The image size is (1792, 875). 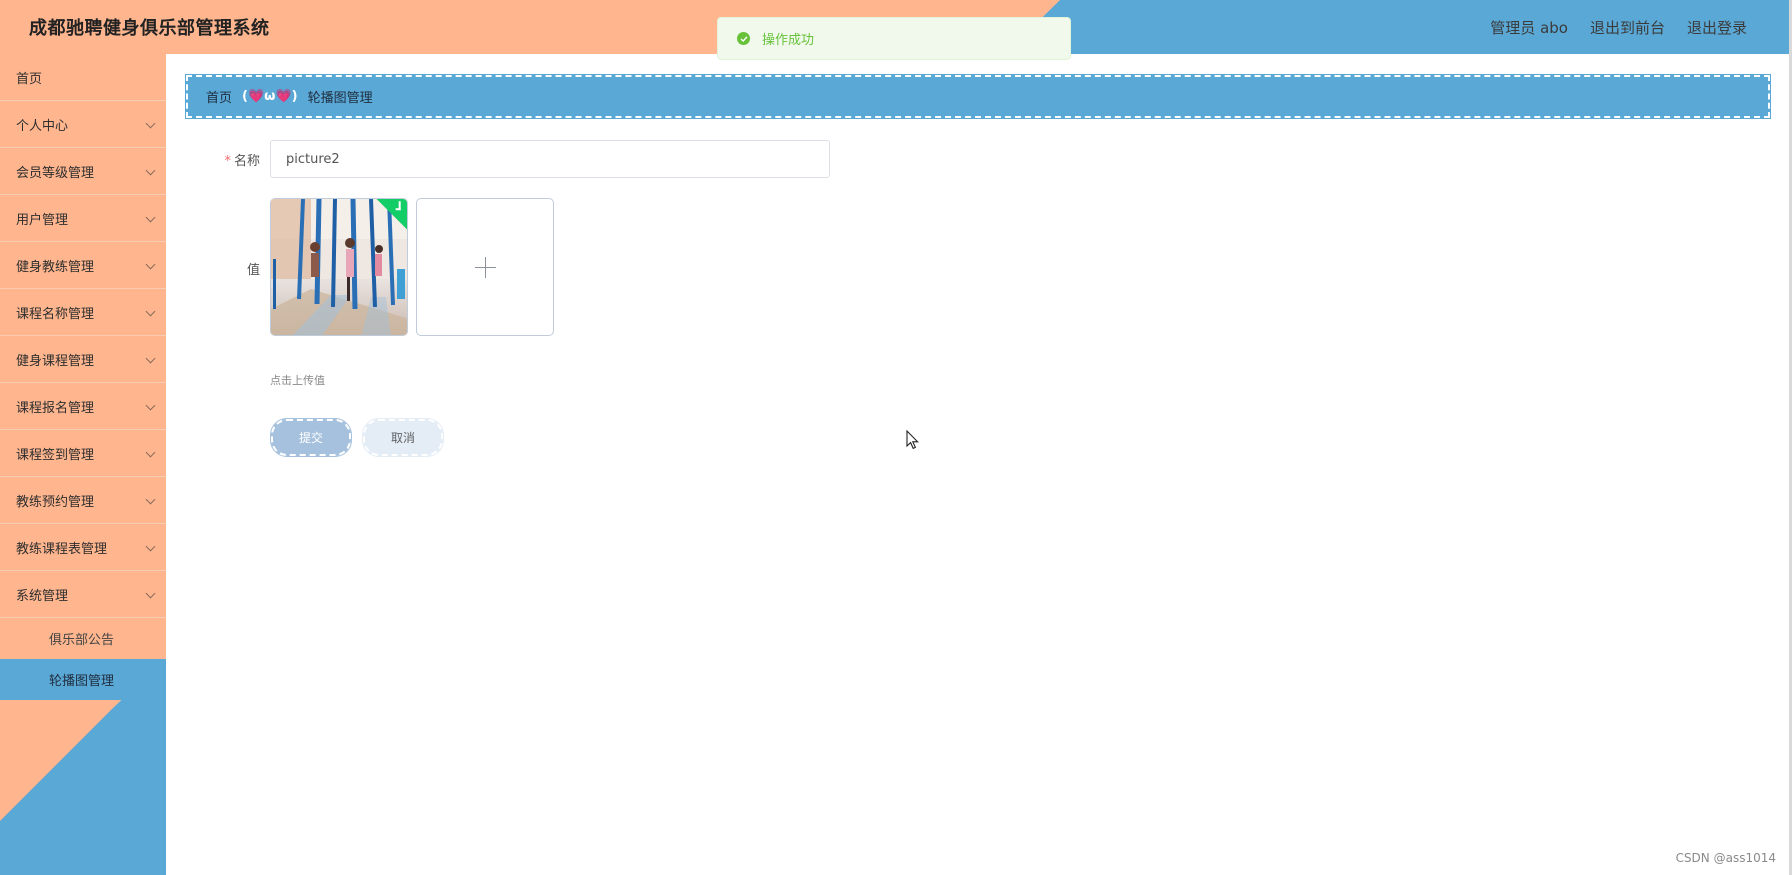 I want to click on sidebar-item-label: 教练预约管理, so click(x=55, y=502).